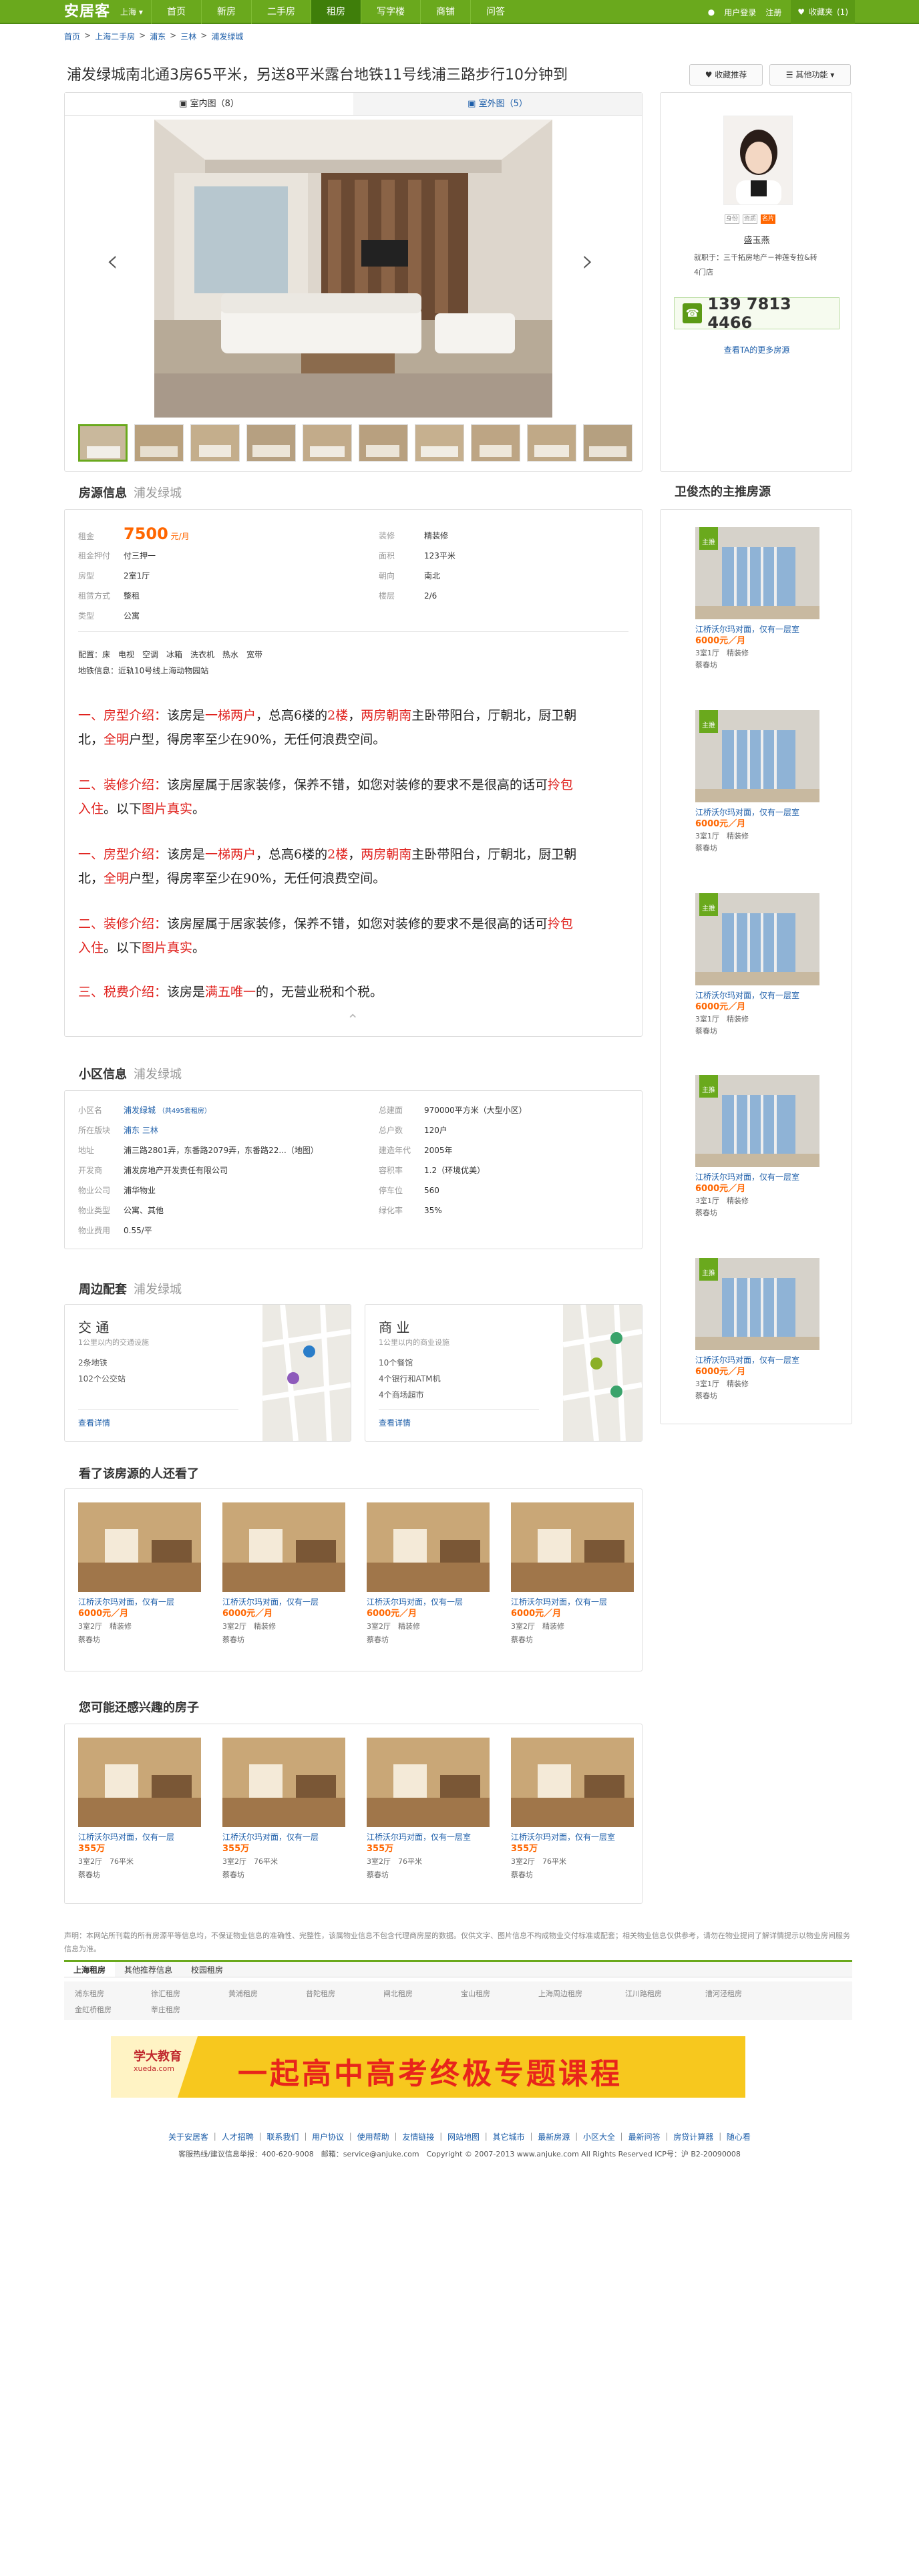  I want to click on nav-second-hand: 二手房, so click(281, 12).